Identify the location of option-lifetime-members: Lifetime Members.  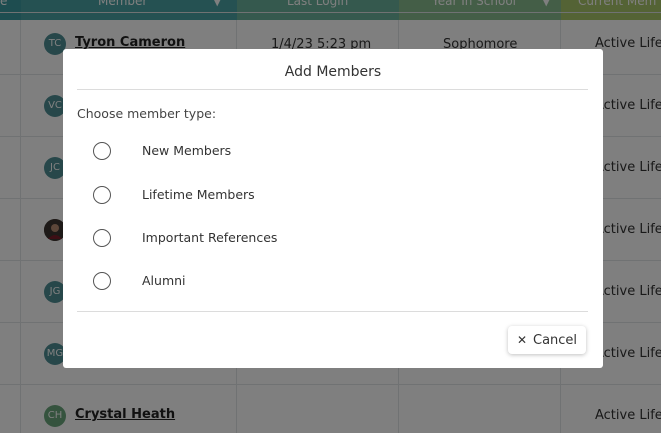
(331, 195).